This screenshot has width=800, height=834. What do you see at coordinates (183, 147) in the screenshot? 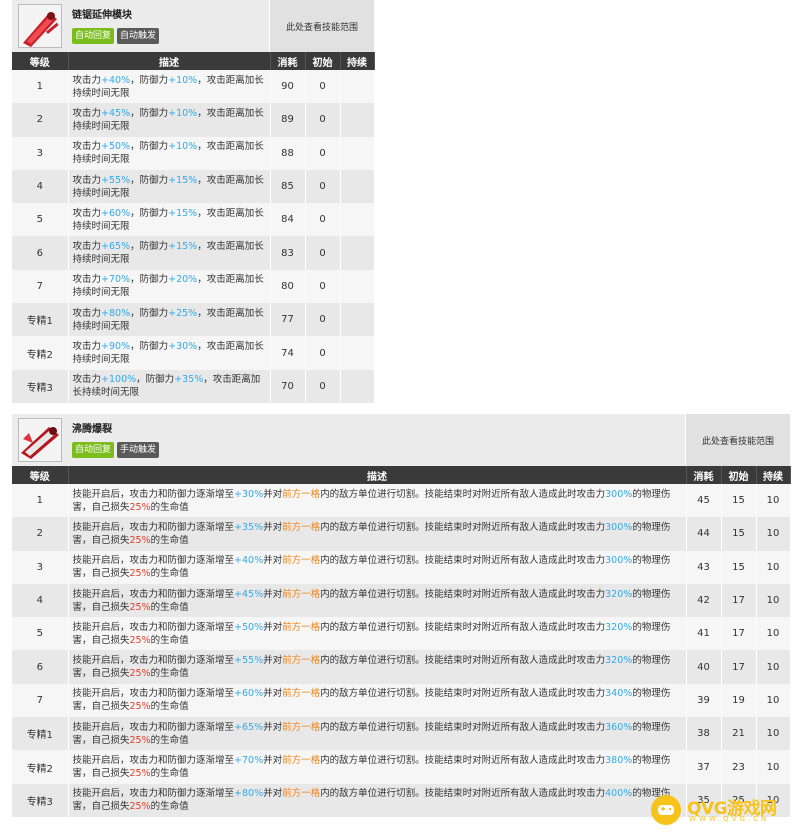
I see `def-buff-value: +10%` at bounding box center [183, 147].